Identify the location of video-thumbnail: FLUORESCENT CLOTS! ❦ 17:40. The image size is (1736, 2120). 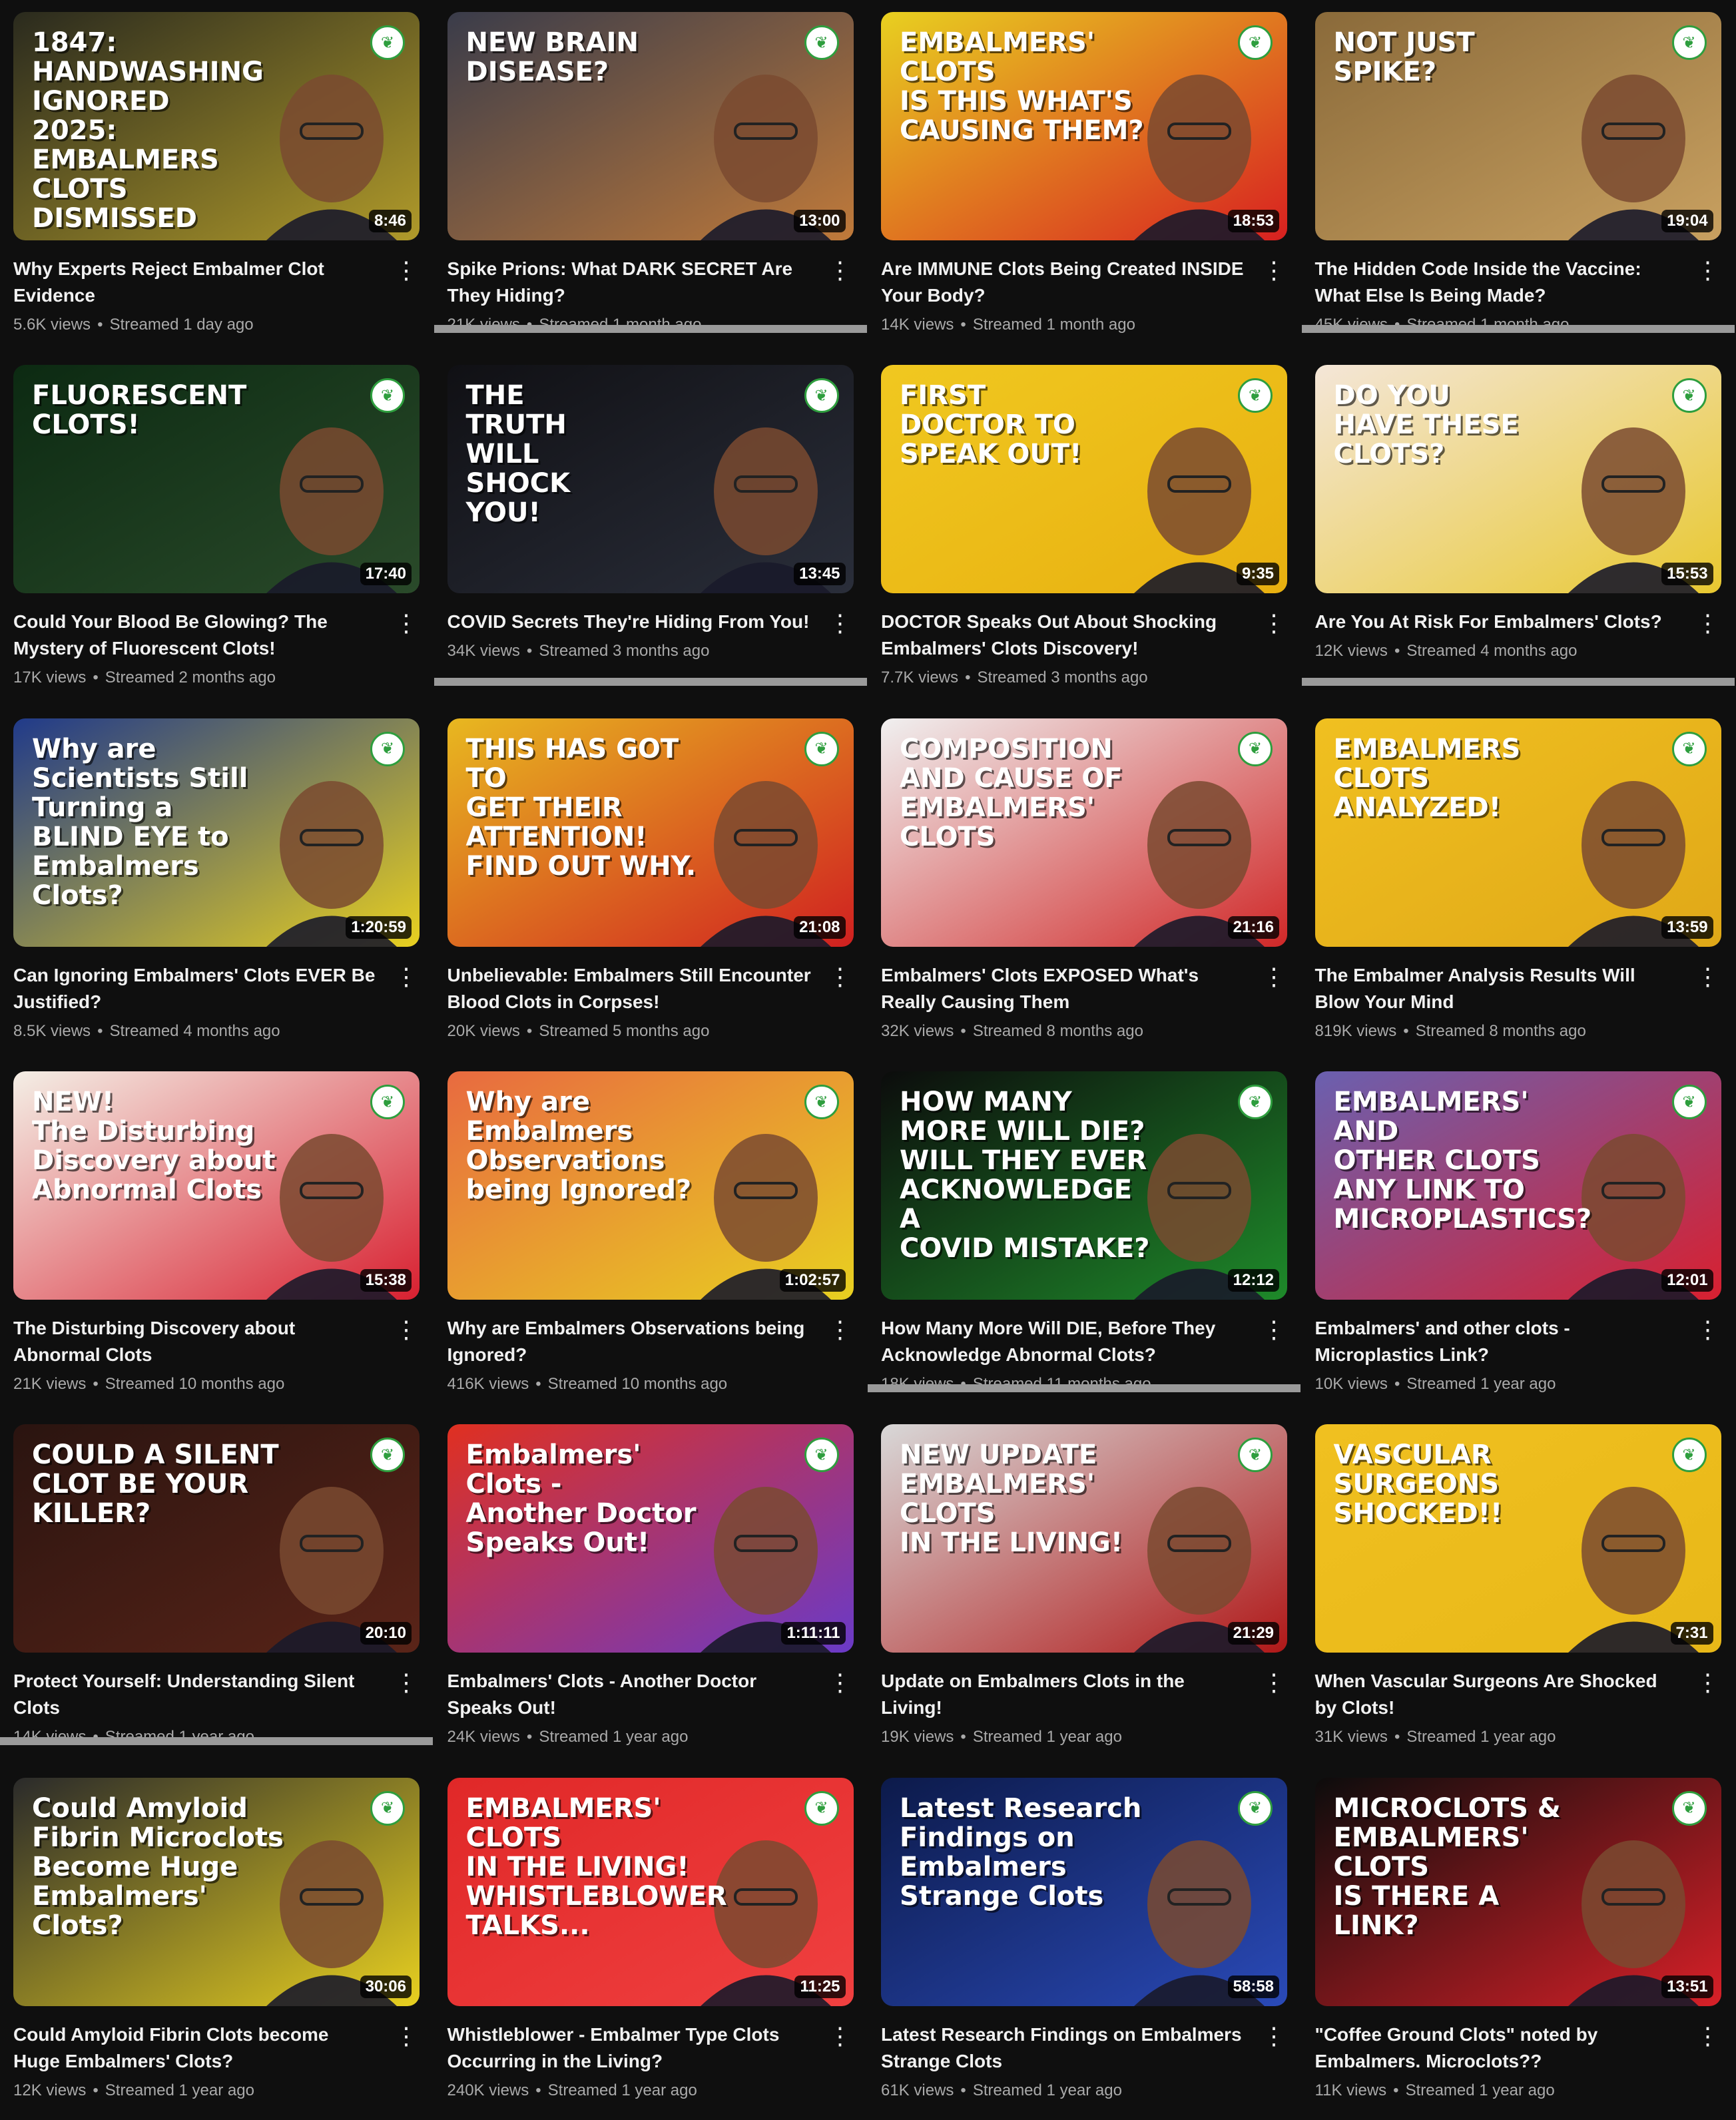
(216, 480).